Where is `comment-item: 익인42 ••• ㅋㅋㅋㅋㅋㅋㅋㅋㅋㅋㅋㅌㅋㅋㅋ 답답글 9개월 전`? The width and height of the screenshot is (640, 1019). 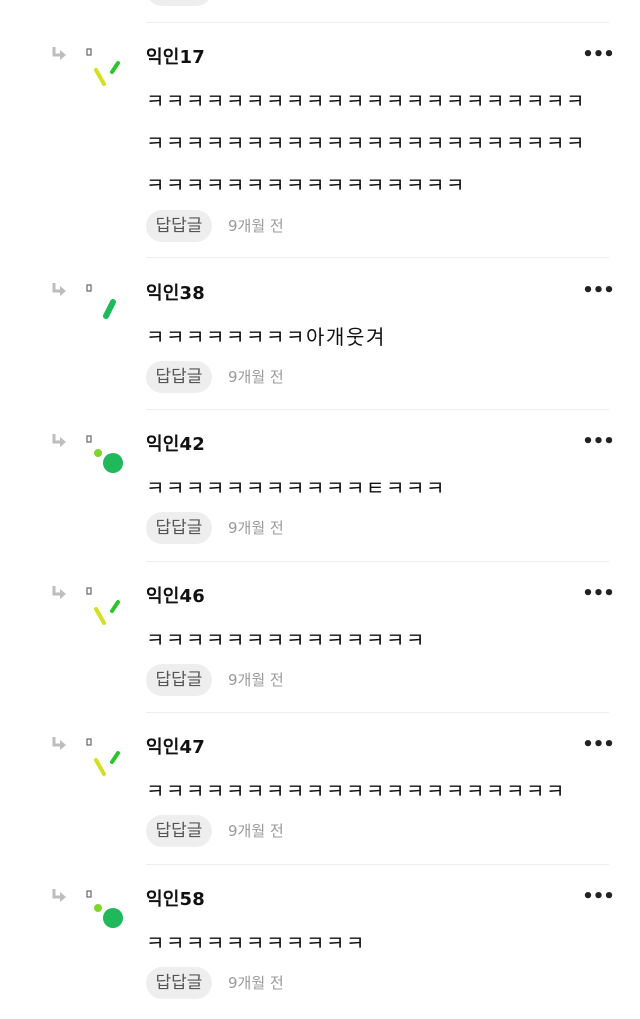
comment-item: 익인42 ••• ㅋㅋㅋㅋㅋㅋㅋㅋㅋㅋㅋㅌㅋㅋㅋ 답답글 9개월 전 is located at coordinates (320, 496).